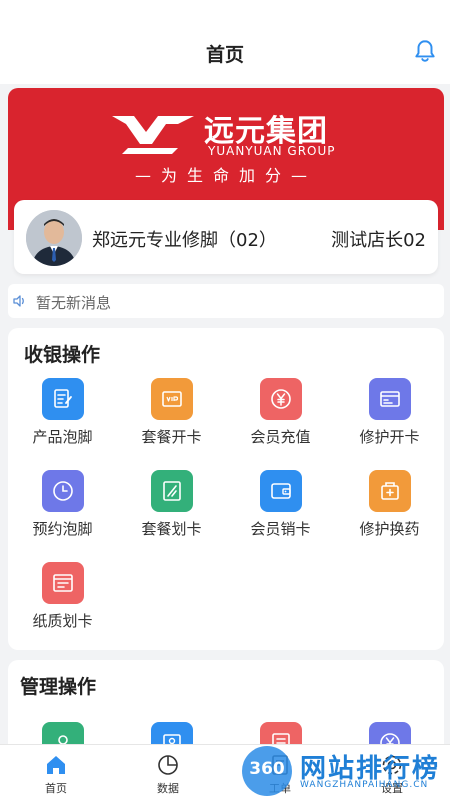 The height and width of the screenshot is (800, 450). What do you see at coordinates (280, 437) in the screenshot?
I see `member-recharge-label: 会员充值` at bounding box center [280, 437].